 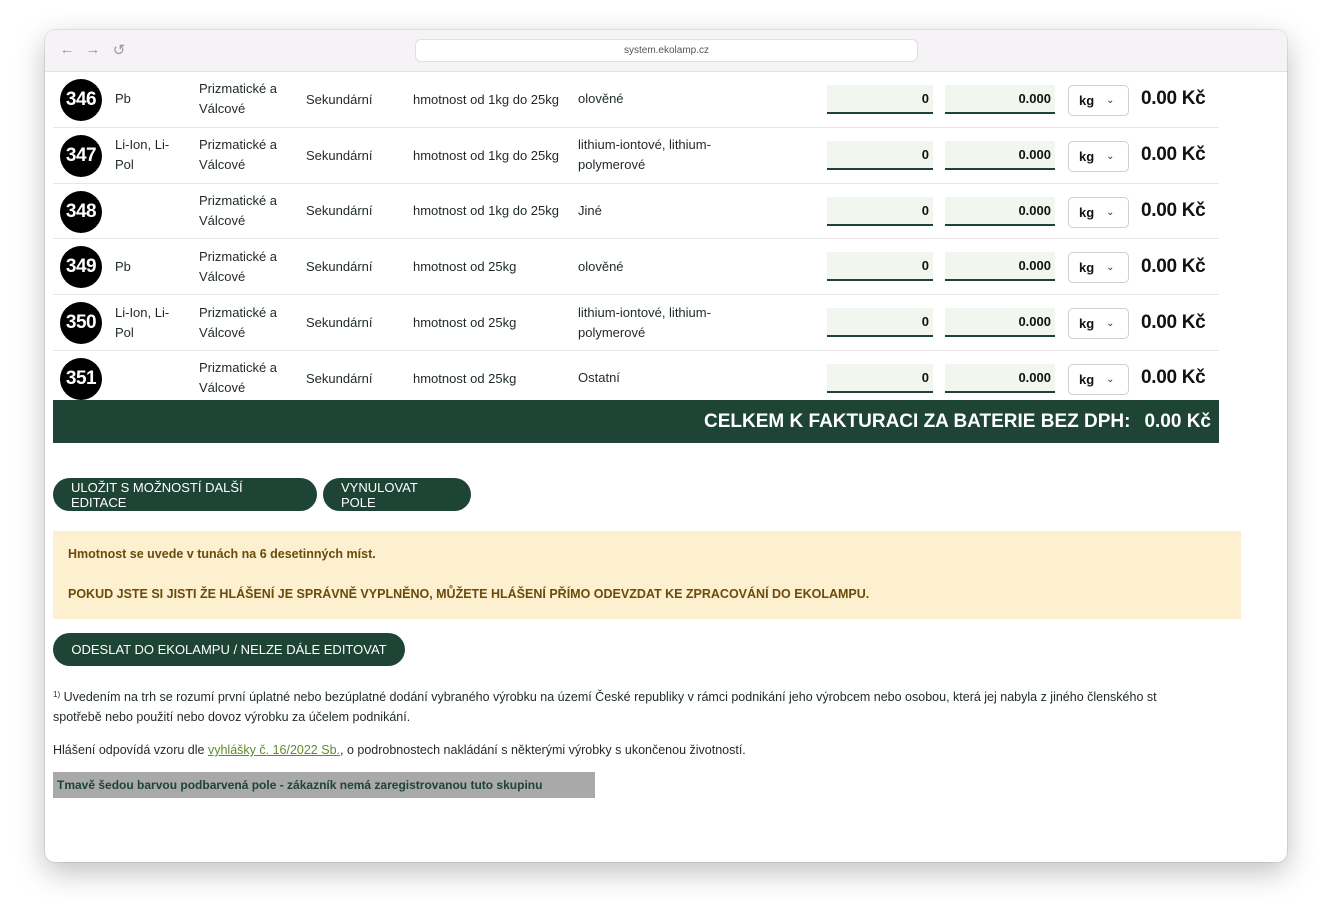 I want to click on row-number-badge: 347, so click(x=81, y=155).